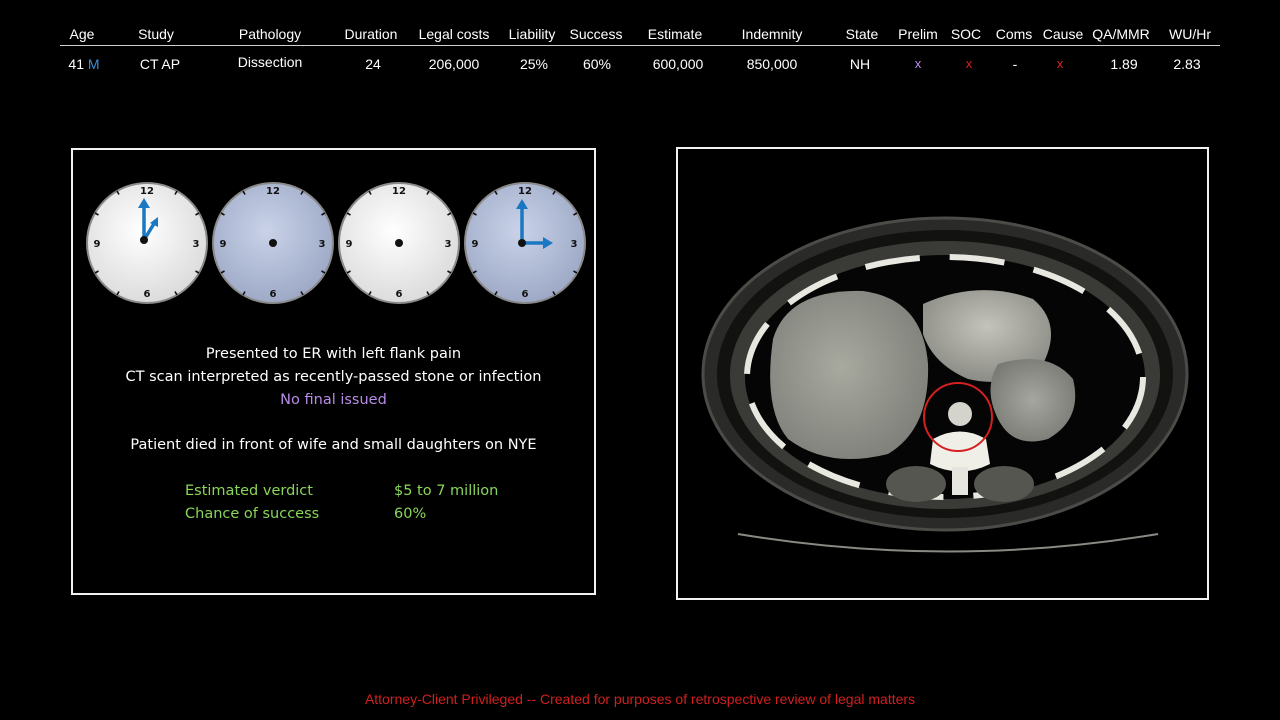 Image resolution: width=1280 pixels, height=720 pixels. Describe the element at coordinates (596, 34) in the screenshot. I see `col-success: Success` at that location.